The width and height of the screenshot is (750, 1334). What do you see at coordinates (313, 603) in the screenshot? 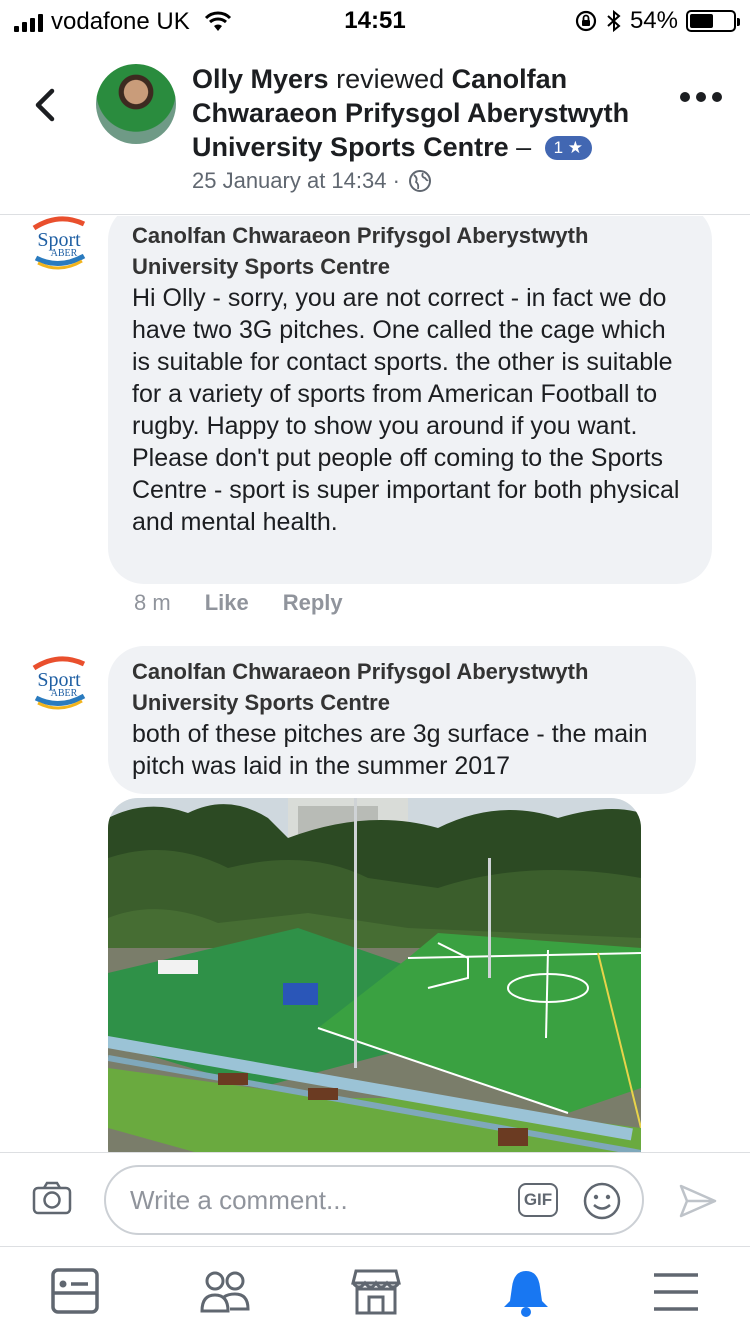
I see `reply-button: Reply` at bounding box center [313, 603].